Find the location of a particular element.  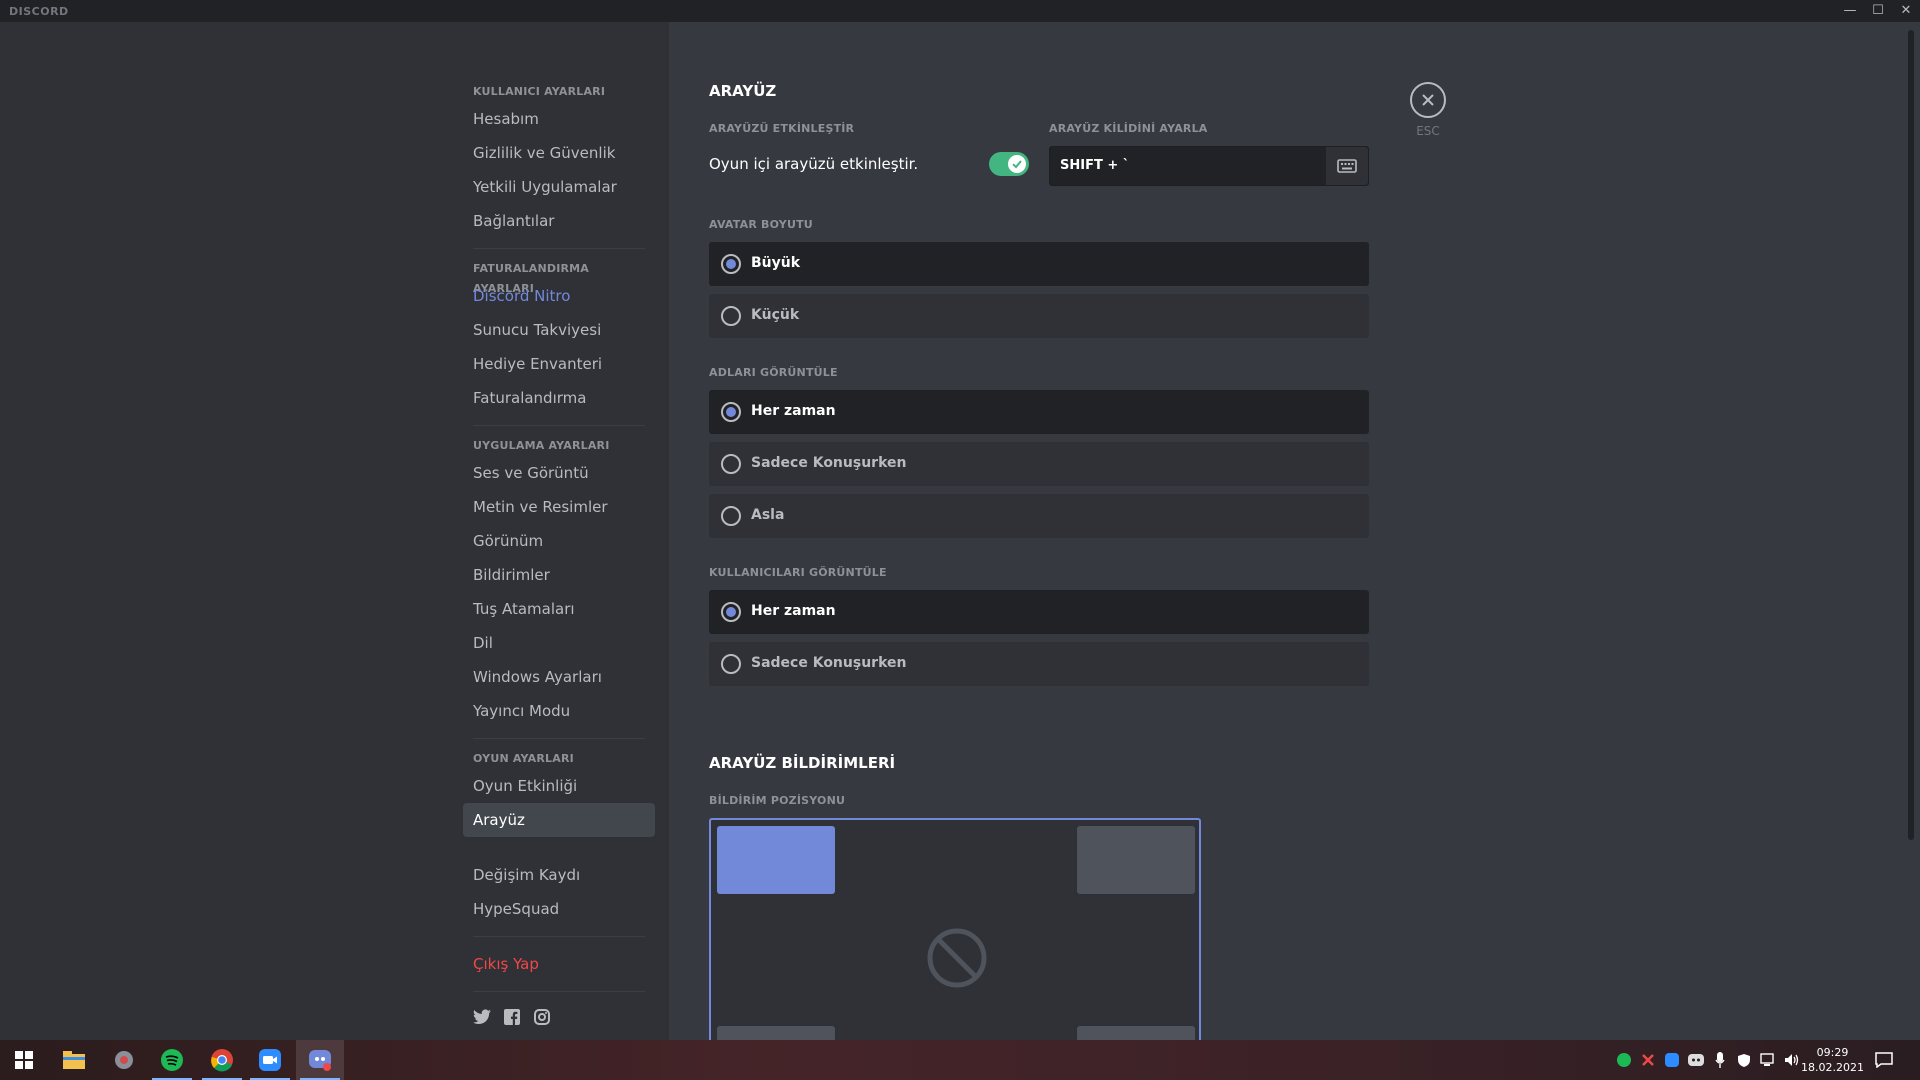

avatar-size-header: AVATAR BOYUTU is located at coordinates (761, 224).